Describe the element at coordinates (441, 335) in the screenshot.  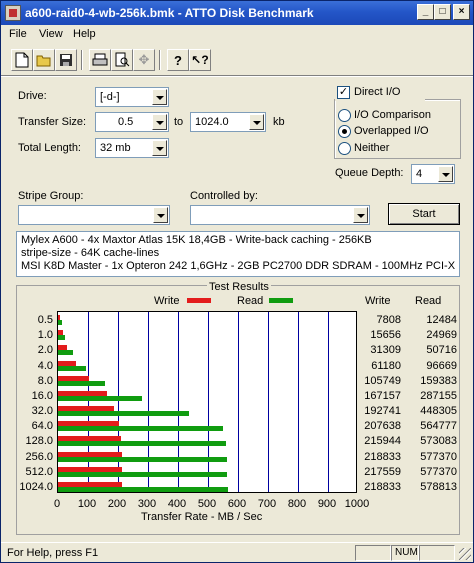
I see `read-value: 24969` at that location.